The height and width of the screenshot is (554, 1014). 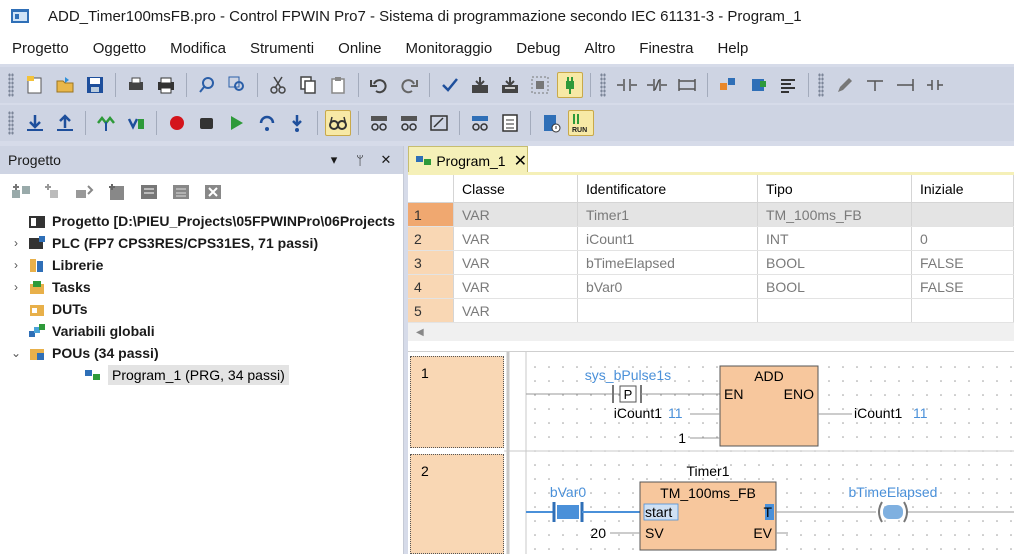 What do you see at coordinates (278, 85) in the screenshot?
I see `cut-button` at bounding box center [278, 85].